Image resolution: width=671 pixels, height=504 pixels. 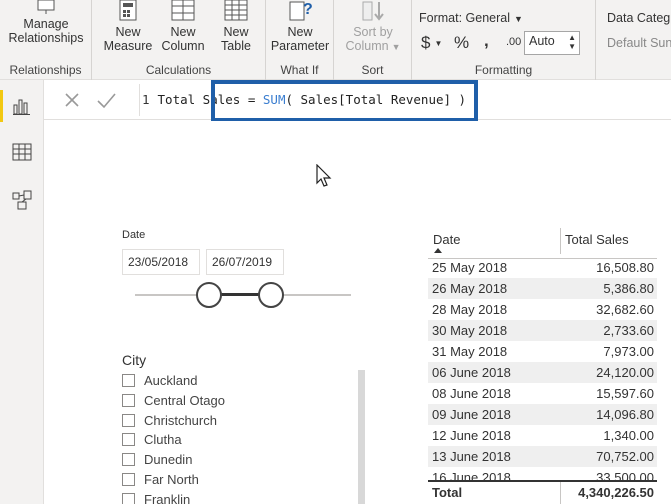 I want to click on new-parameter-label-2: Parameter, so click(x=300, y=46).